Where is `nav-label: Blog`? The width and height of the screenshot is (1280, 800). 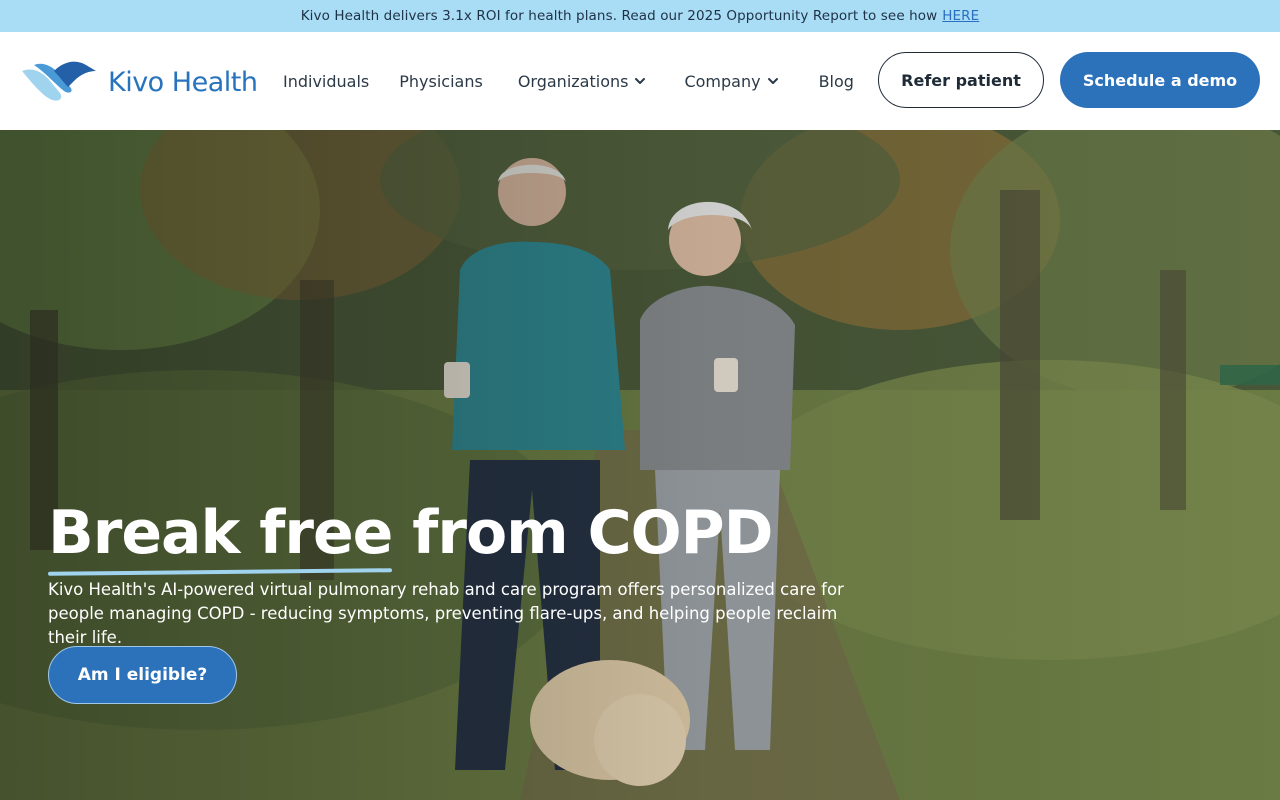 nav-label: Blog is located at coordinates (836, 81).